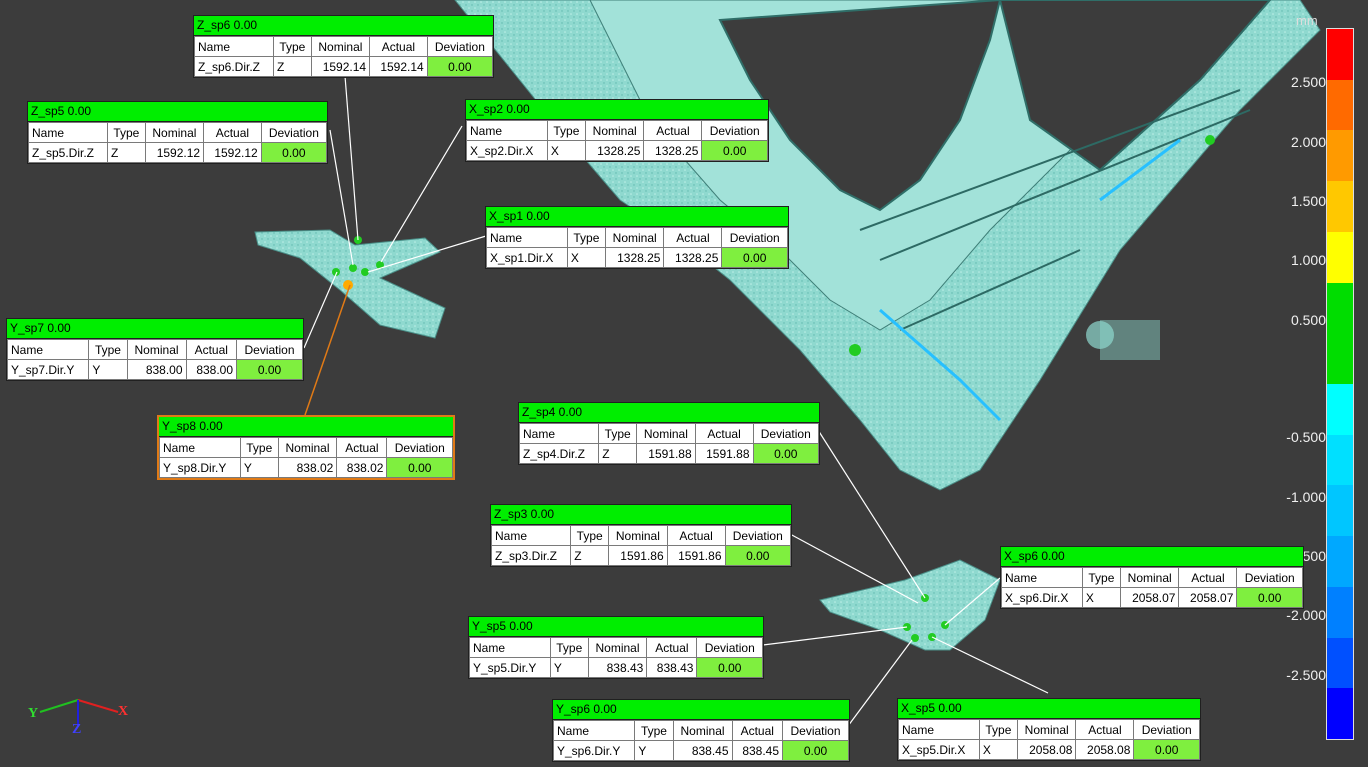 This screenshot has height=767, width=1368. I want to click on legend-tick-label: 0.500, so click(1308, 320).